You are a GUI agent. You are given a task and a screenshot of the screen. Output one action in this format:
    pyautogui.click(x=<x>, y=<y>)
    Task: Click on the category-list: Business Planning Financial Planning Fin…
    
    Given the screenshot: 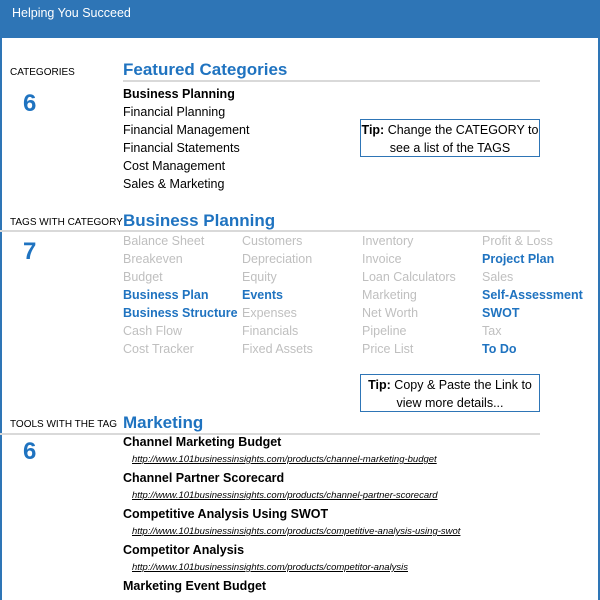 What is the action you would take?
    pyautogui.click(x=186, y=139)
    